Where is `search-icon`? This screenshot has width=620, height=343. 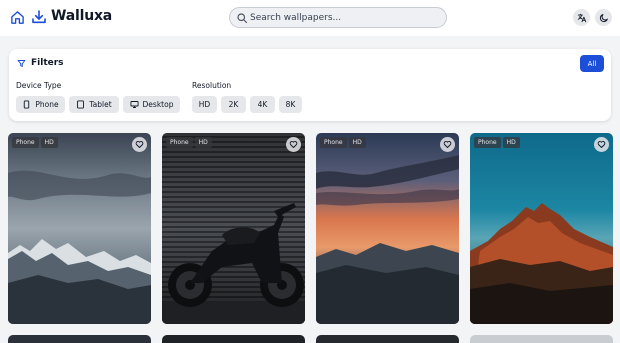 search-icon is located at coordinates (242, 18).